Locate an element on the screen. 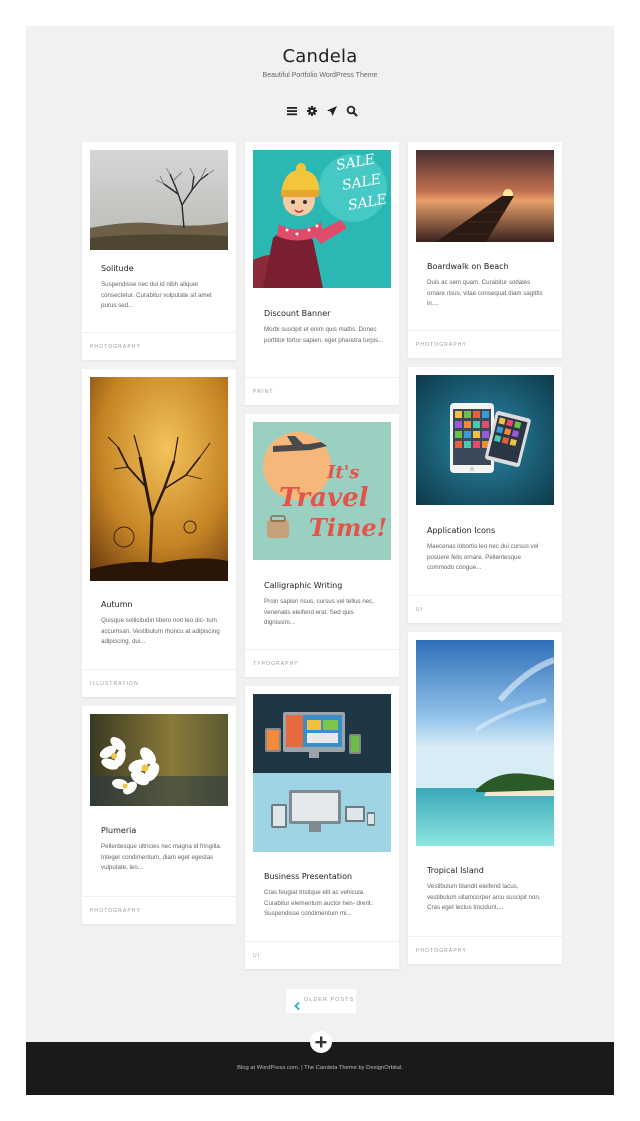  calligraphy-text: Time! is located at coordinates (348, 527).